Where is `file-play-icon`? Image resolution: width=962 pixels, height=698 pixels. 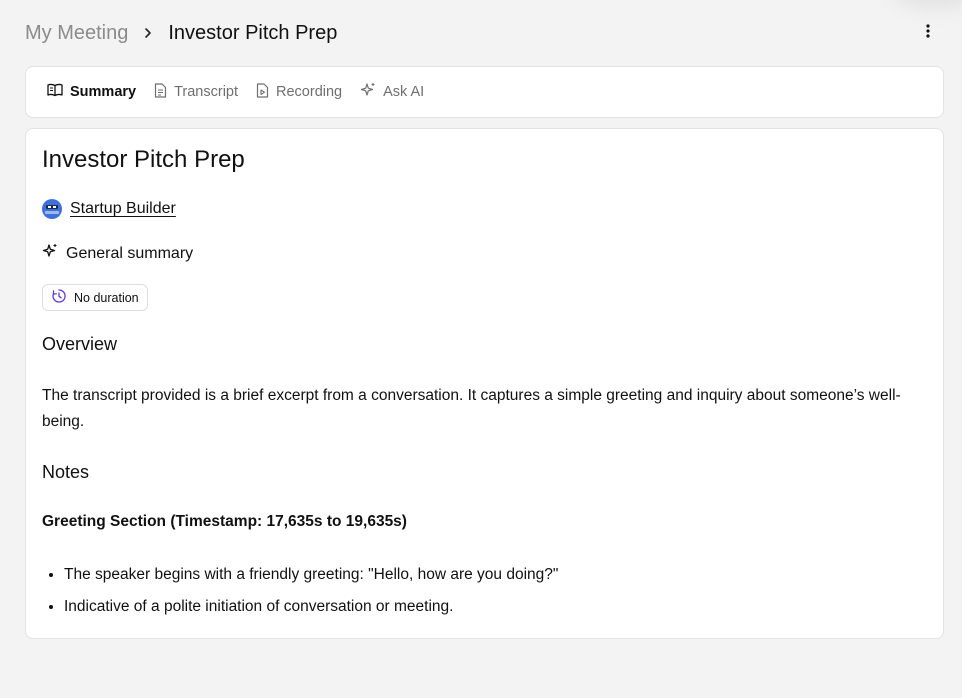 file-play-icon is located at coordinates (266, 92).